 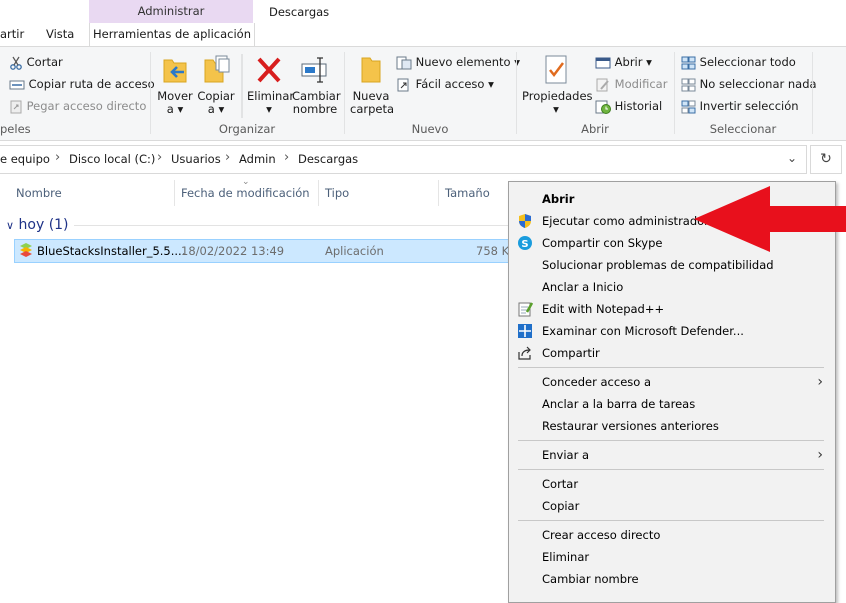 What do you see at coordinates (372, 109) in the screenshot?
I see `carpeta-label: carpeta` at bounding box center [372, 109].